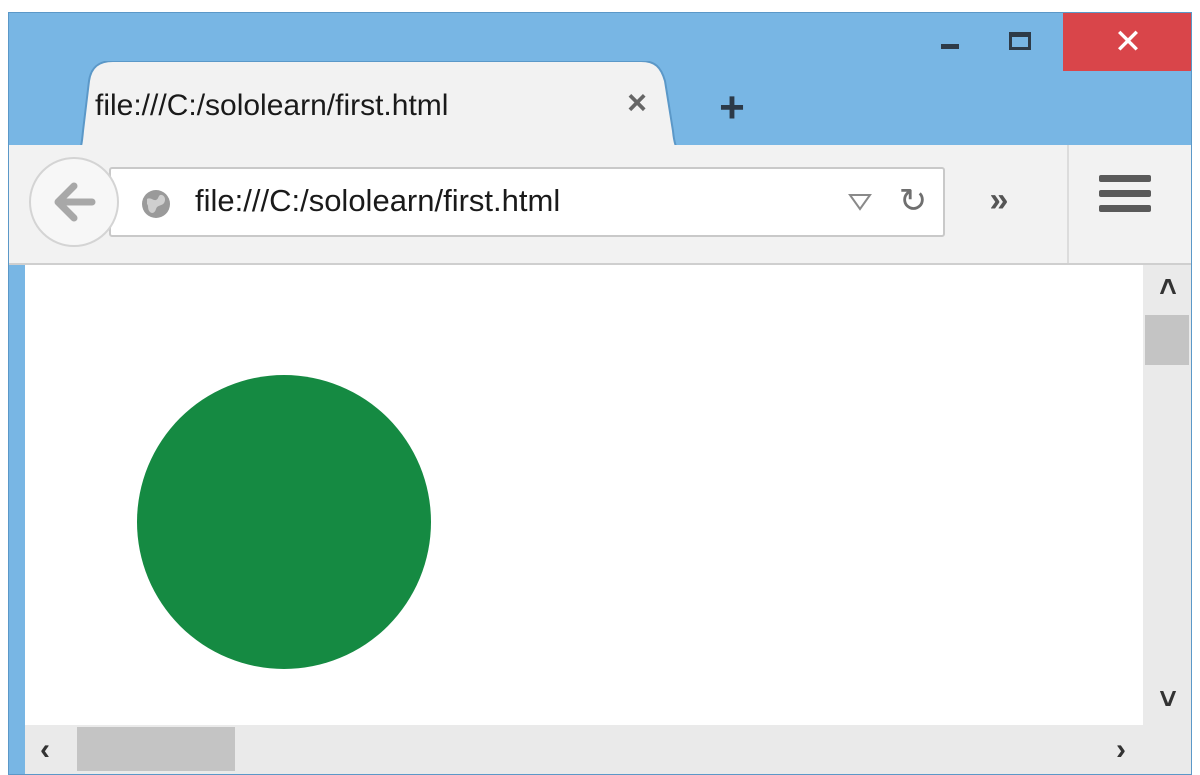 The height and width of the screenshot is (775, 1200). What do you see at coordinates (156, 749) in the screenshot?
I see `horizontal-scroll-thumb` at bounding box center [156, 749].